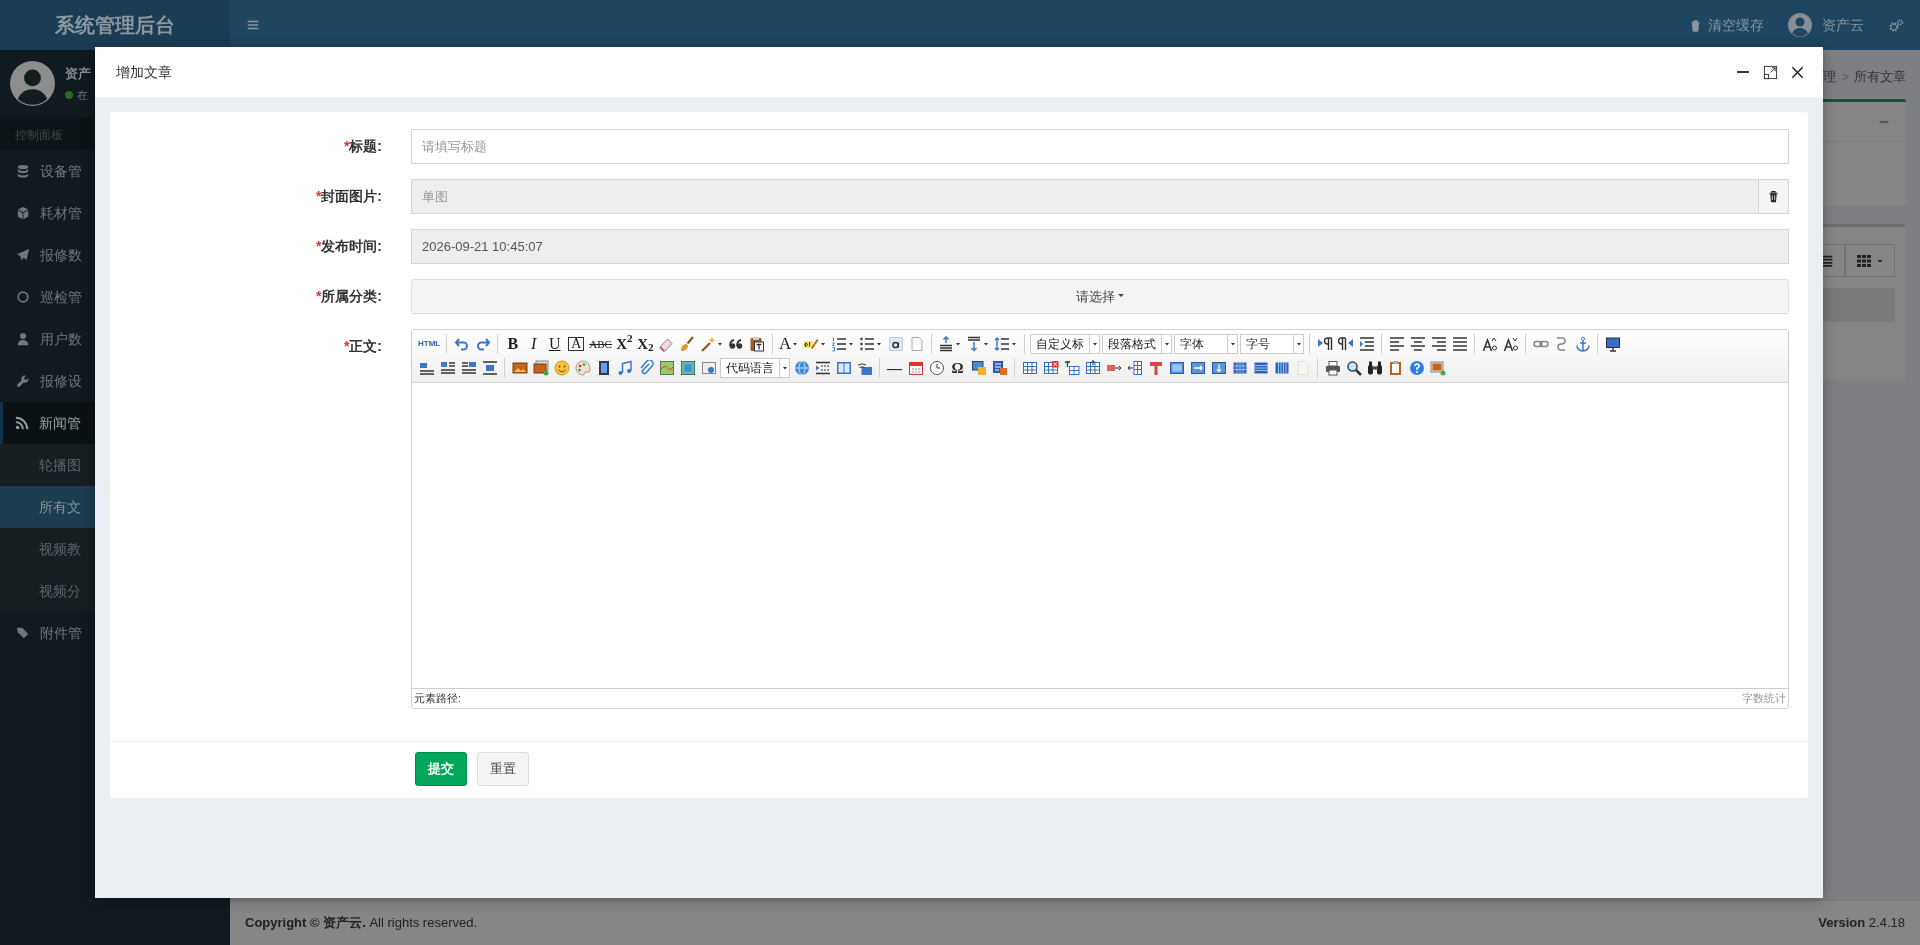 The width and height of the screenshot is (1920, 945). What do you see at coordinates (115, 171) in the screenshot?
I see `menu-item: 设备管` at bounding box center [115, 171].